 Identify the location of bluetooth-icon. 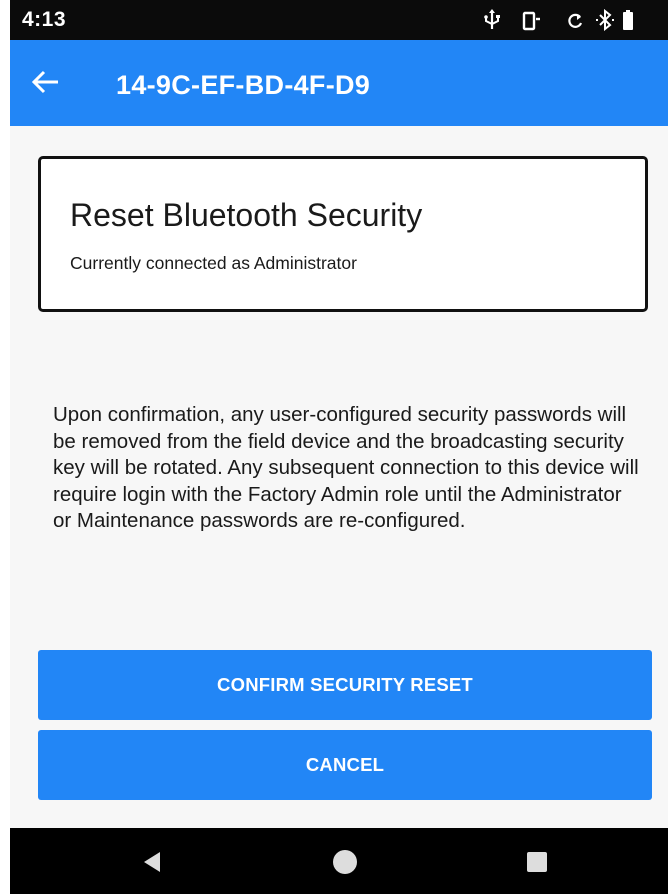
(605, 20).